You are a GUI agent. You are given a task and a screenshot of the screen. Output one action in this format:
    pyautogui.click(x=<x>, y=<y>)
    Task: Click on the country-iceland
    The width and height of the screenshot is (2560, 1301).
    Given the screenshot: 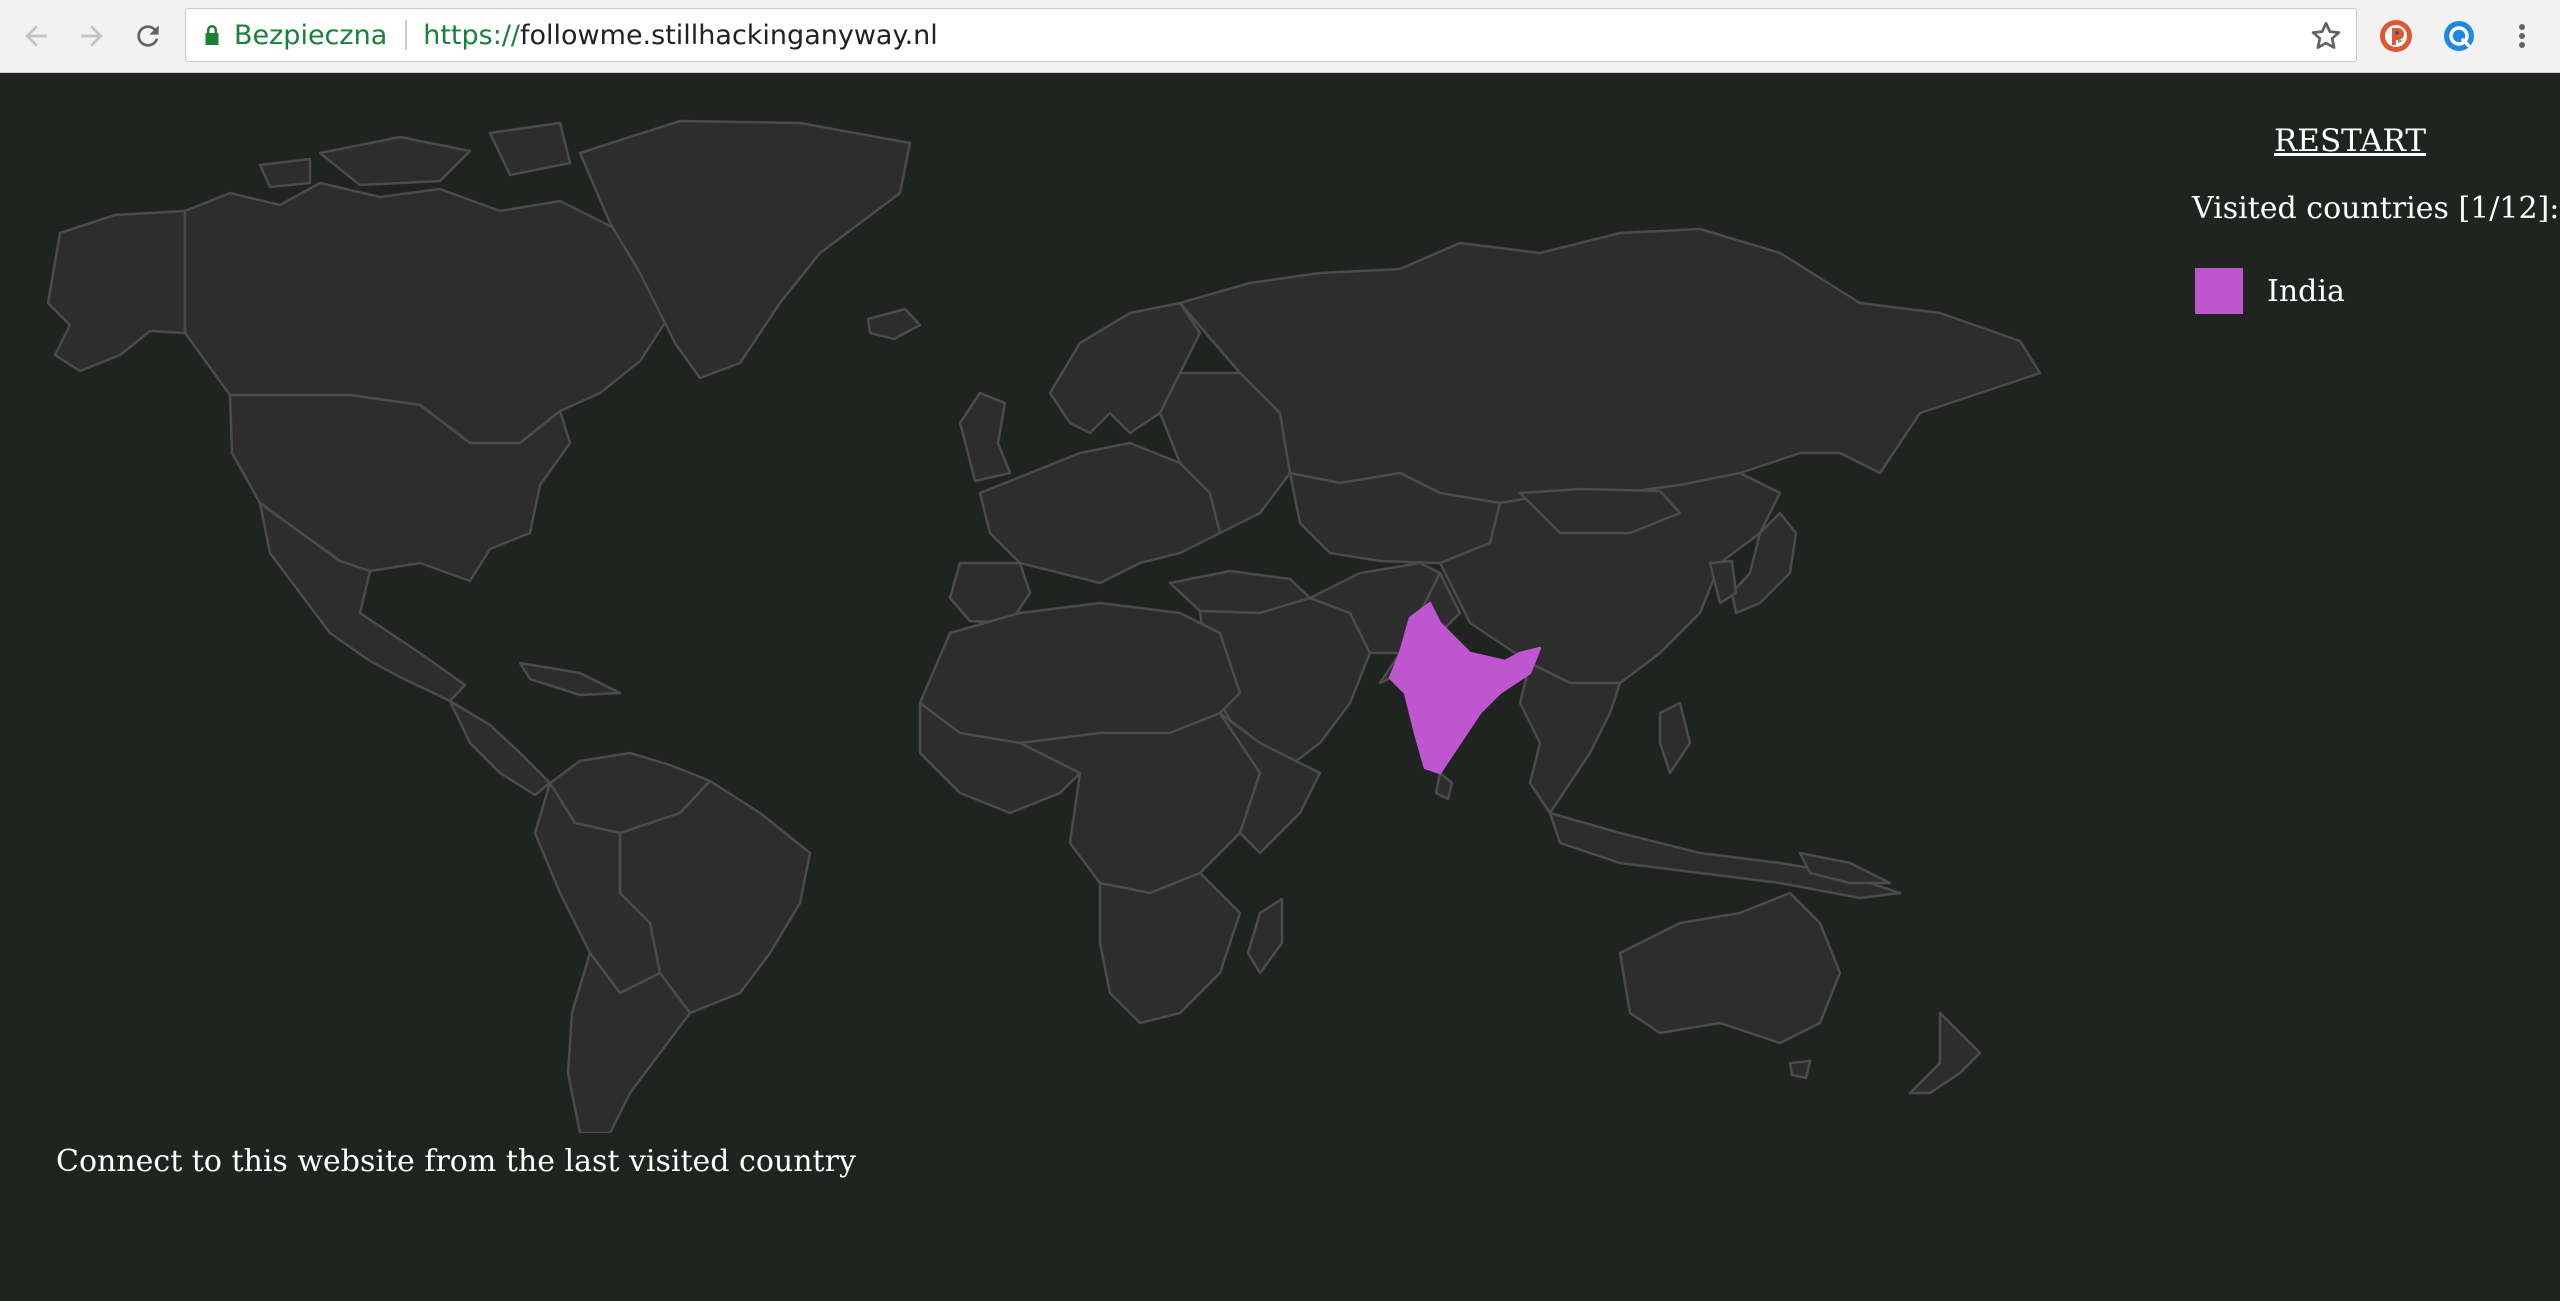 What is the action you would take?
    pyautogui.click(x=894, y=324)
    